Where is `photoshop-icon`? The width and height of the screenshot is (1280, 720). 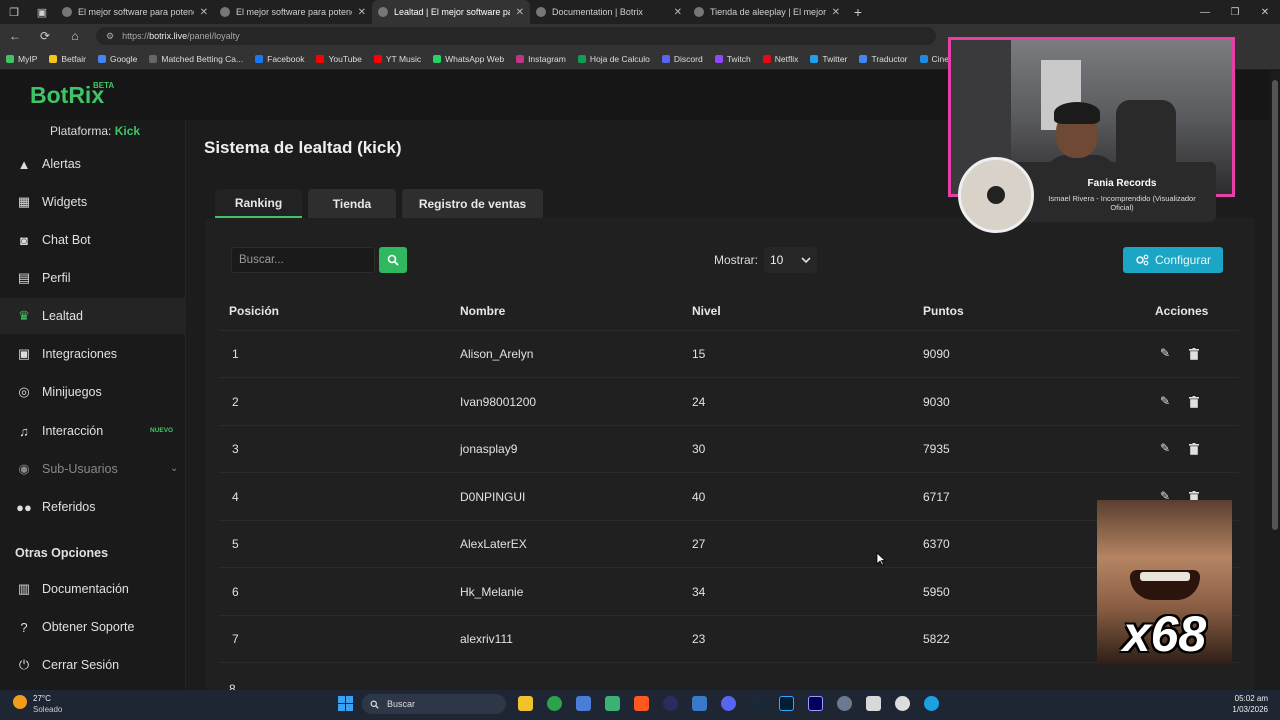 photoshop-icon is located at coordinates (786, 703).